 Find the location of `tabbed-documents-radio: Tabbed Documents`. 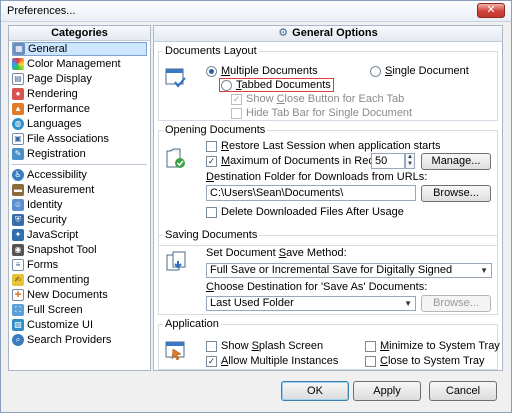

tabbed-documents-radio: Tabbed Documents is located at coordinates (276, 85).